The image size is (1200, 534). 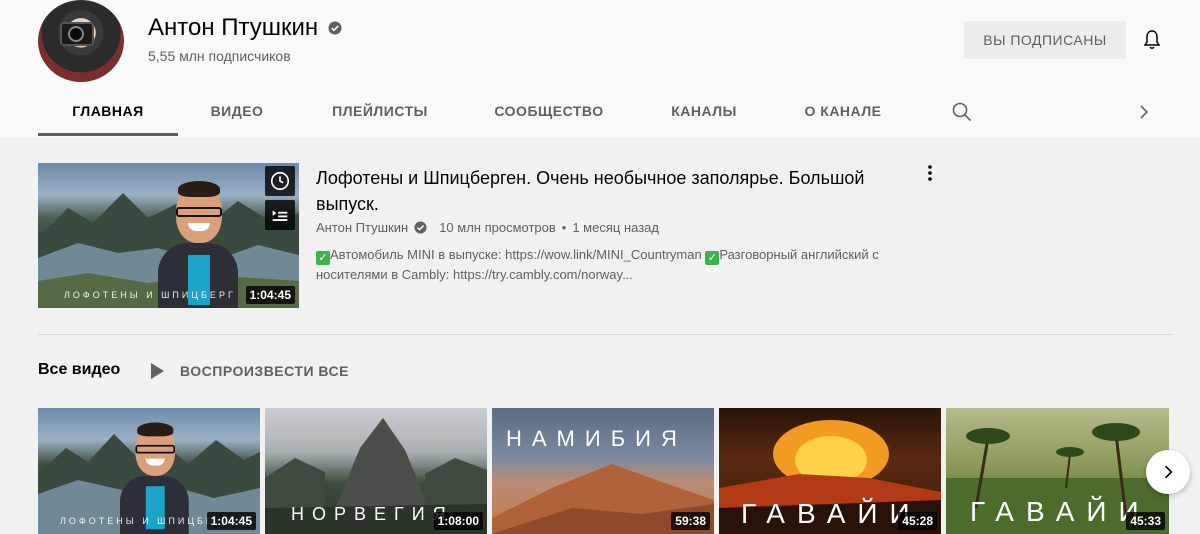 I want to click on queue-icon, so click(x=280, y=215).